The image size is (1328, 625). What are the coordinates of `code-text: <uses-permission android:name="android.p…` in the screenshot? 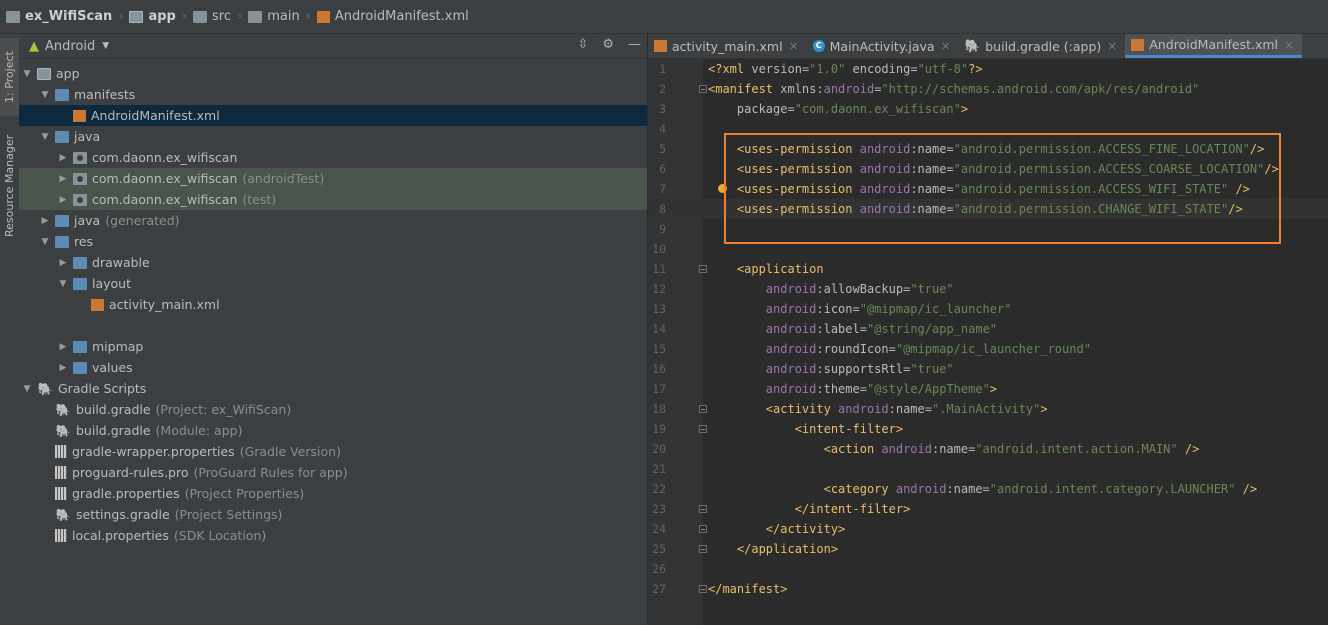 It's located at (979, 189).